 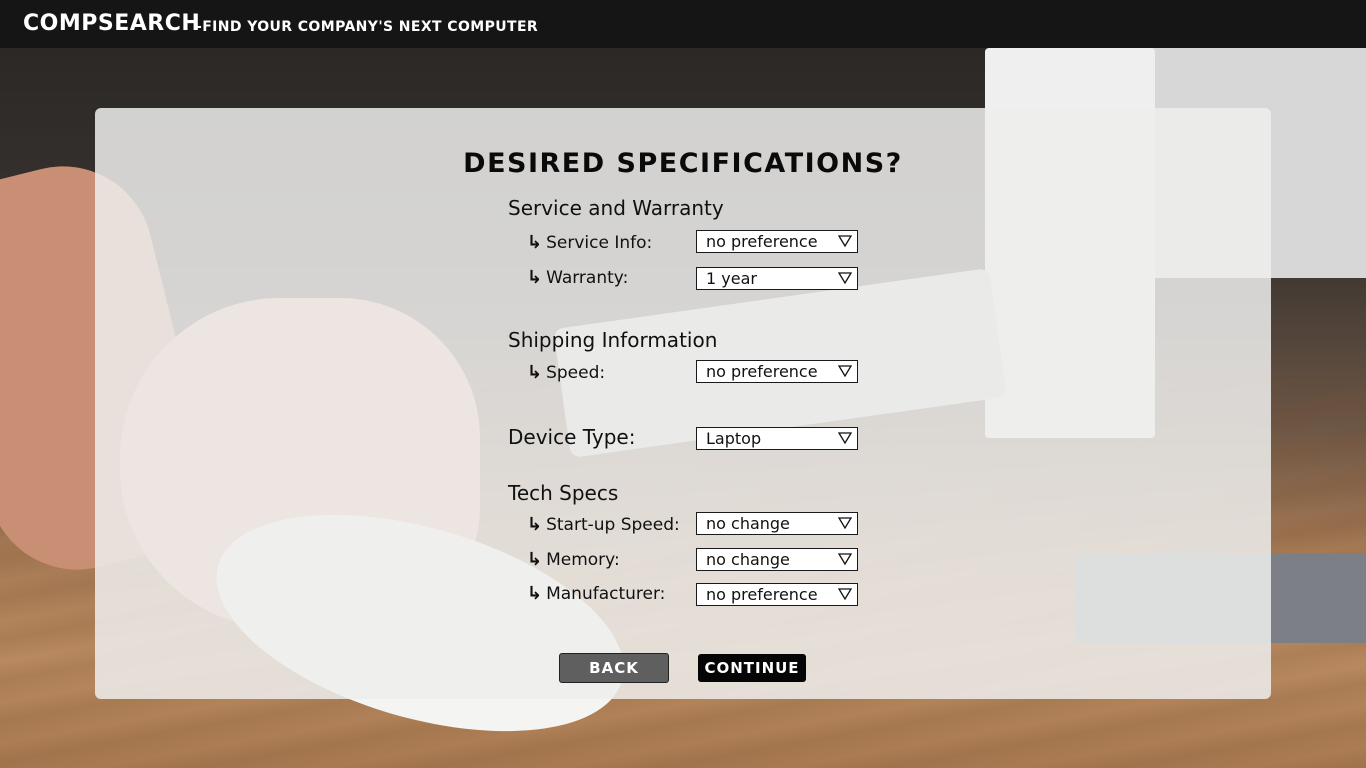 I want to click on startup-speed-value: no change, so click(x=748, y=523).